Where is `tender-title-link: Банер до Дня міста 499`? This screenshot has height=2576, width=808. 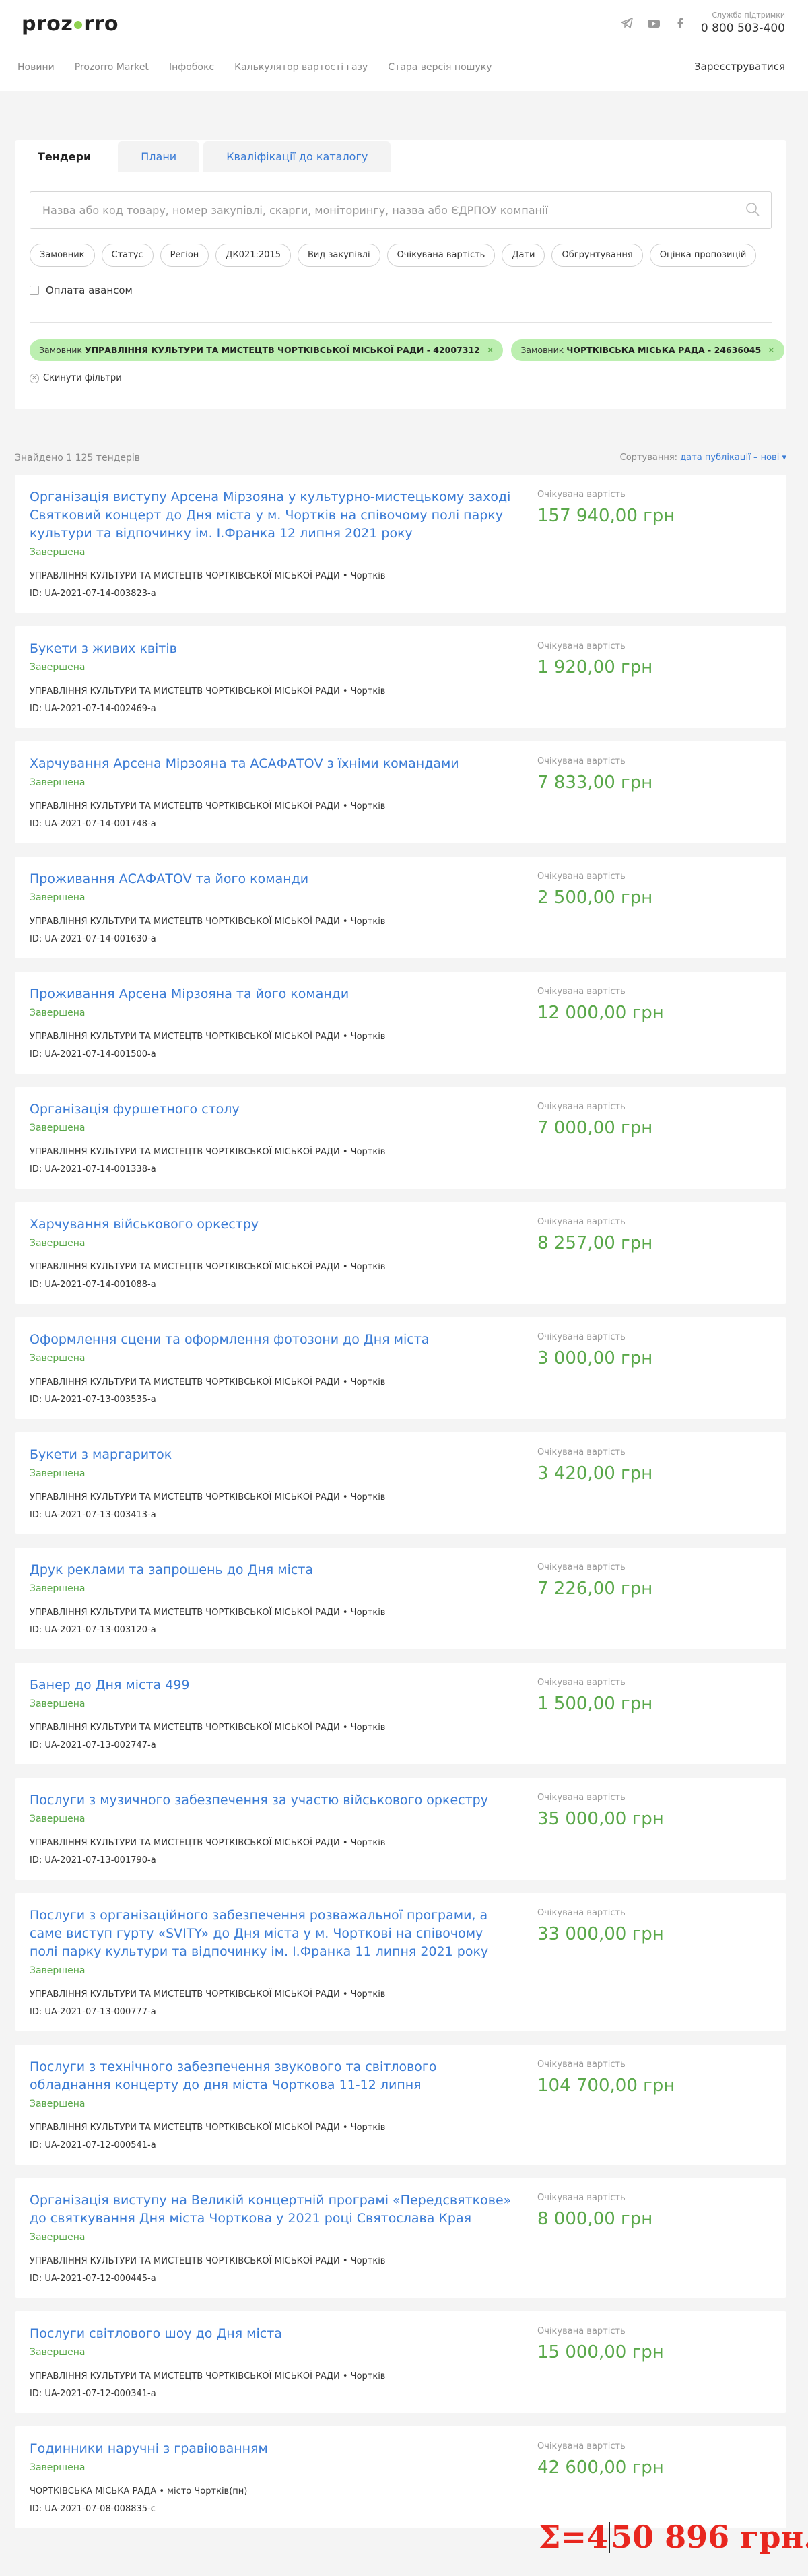 tender-title-link: Банер до Дня міста 499 is located at coordinates (272, 1685).